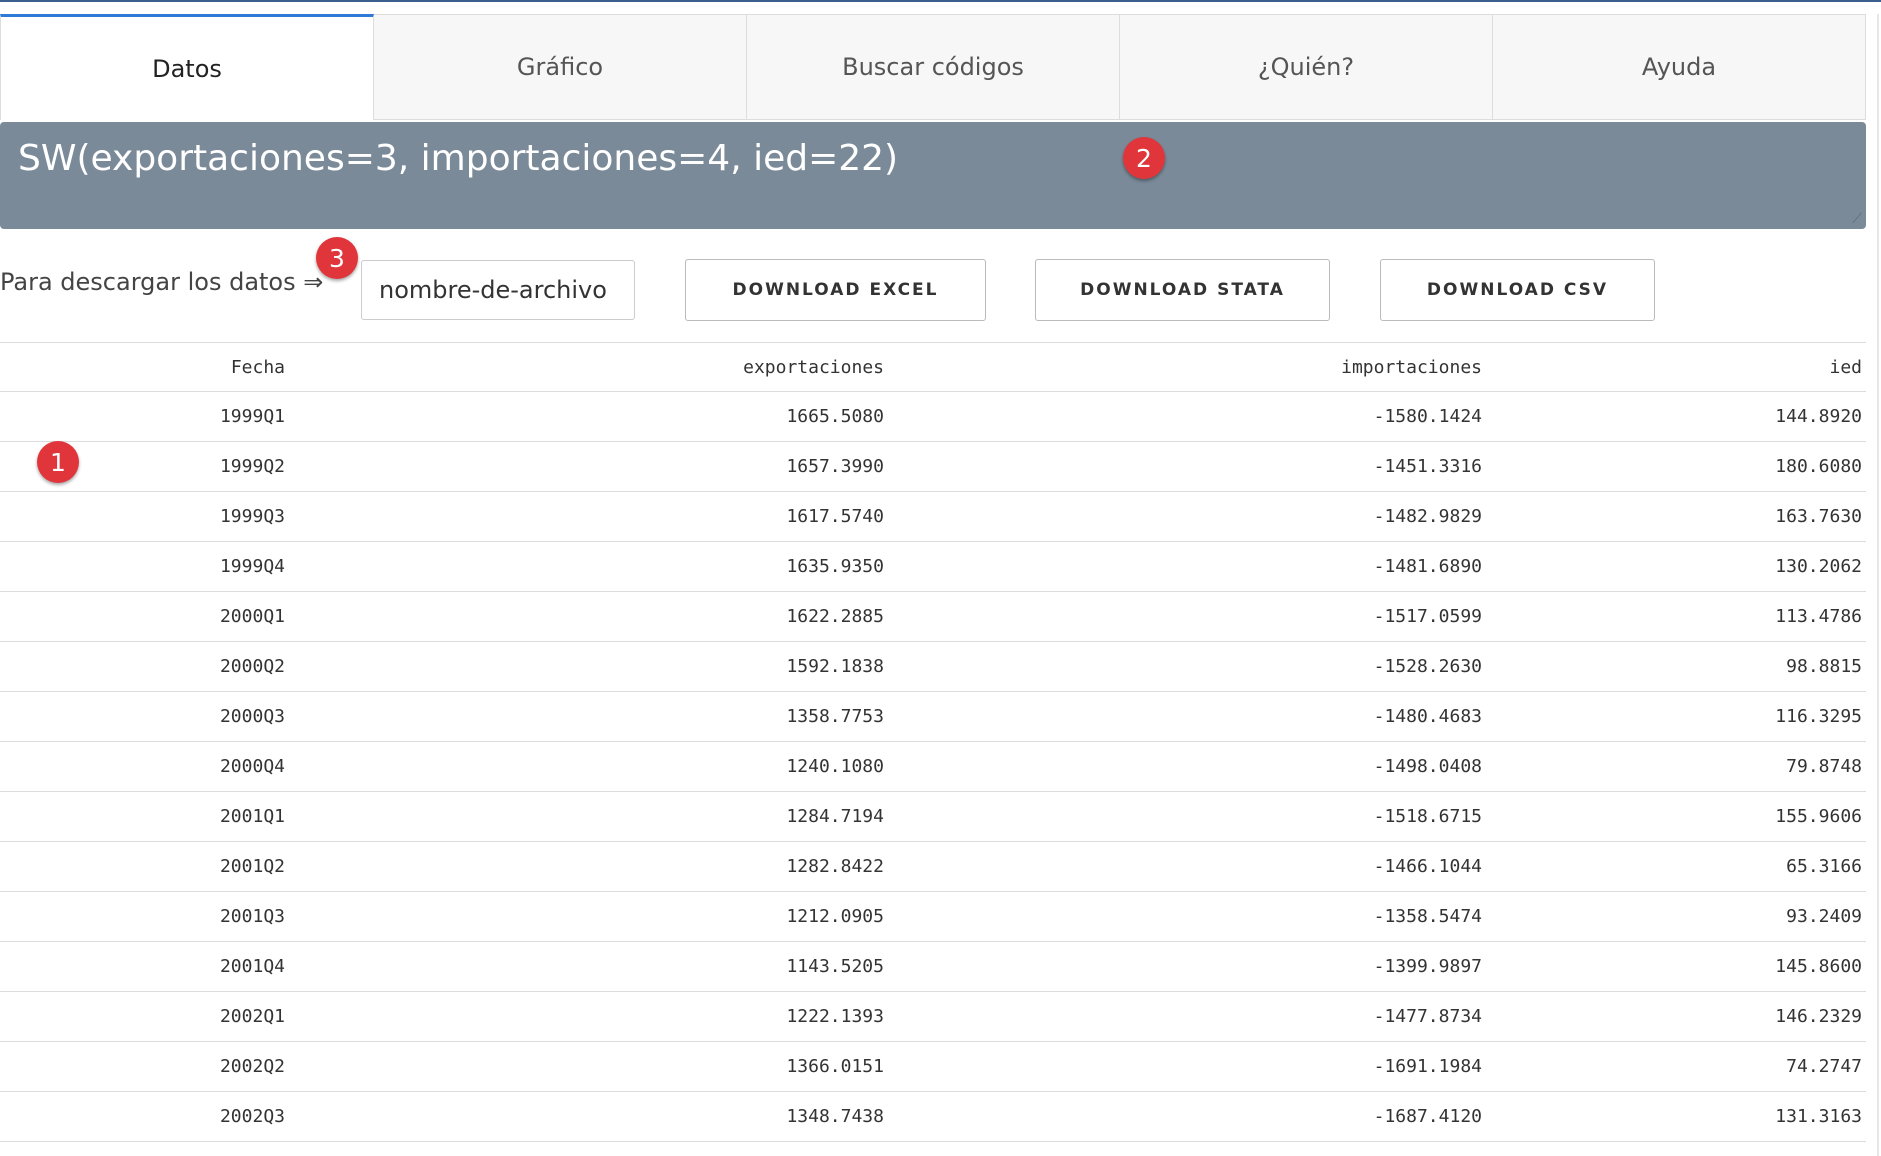 This screenshot has height=1156, width=1881. Describe the element at coordinates (252, 1116) in the screenshot. I see `cell-fecha: 2002Q3` at that location.